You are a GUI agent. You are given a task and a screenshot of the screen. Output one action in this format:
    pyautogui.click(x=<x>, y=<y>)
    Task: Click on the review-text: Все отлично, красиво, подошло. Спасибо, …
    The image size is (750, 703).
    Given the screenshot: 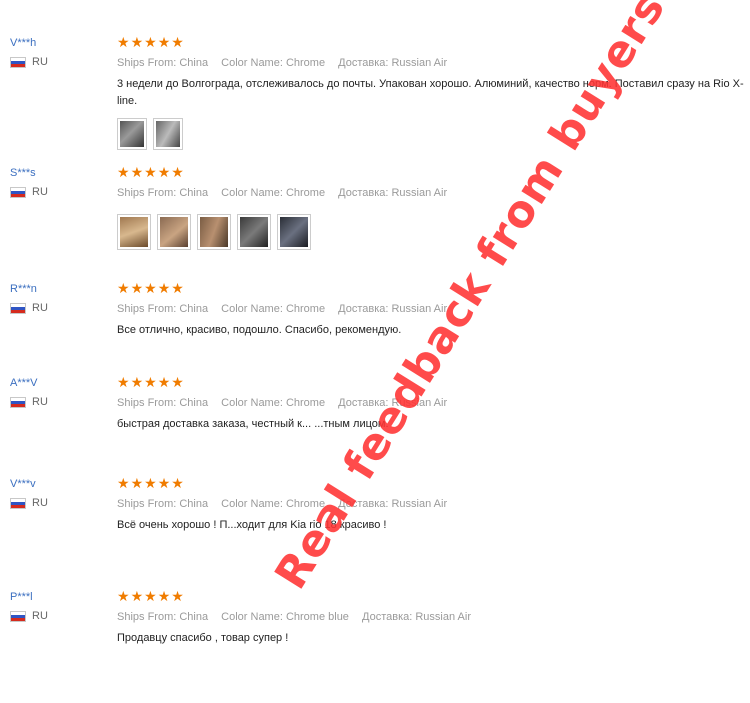 What is the action you would take?
    pyautogui.click(x=259, y=330)
    